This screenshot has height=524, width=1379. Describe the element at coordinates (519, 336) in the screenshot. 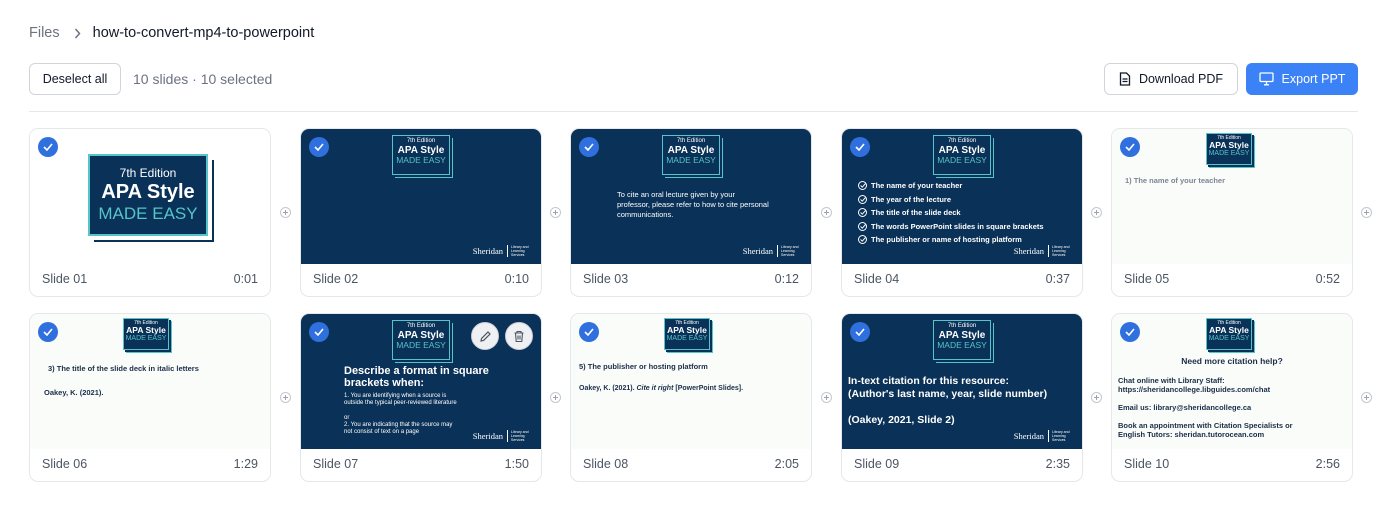

I see `delete-trash-icon` at that location.